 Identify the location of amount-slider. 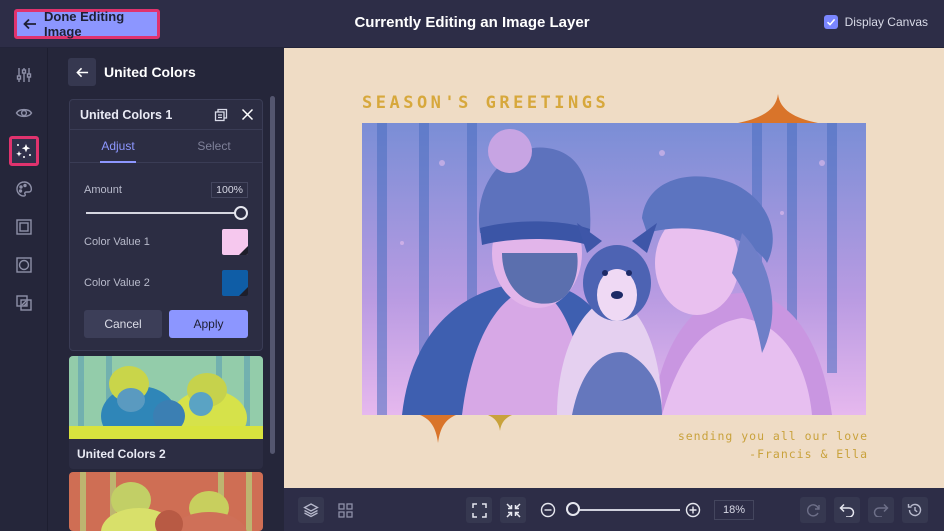
(167, 213).